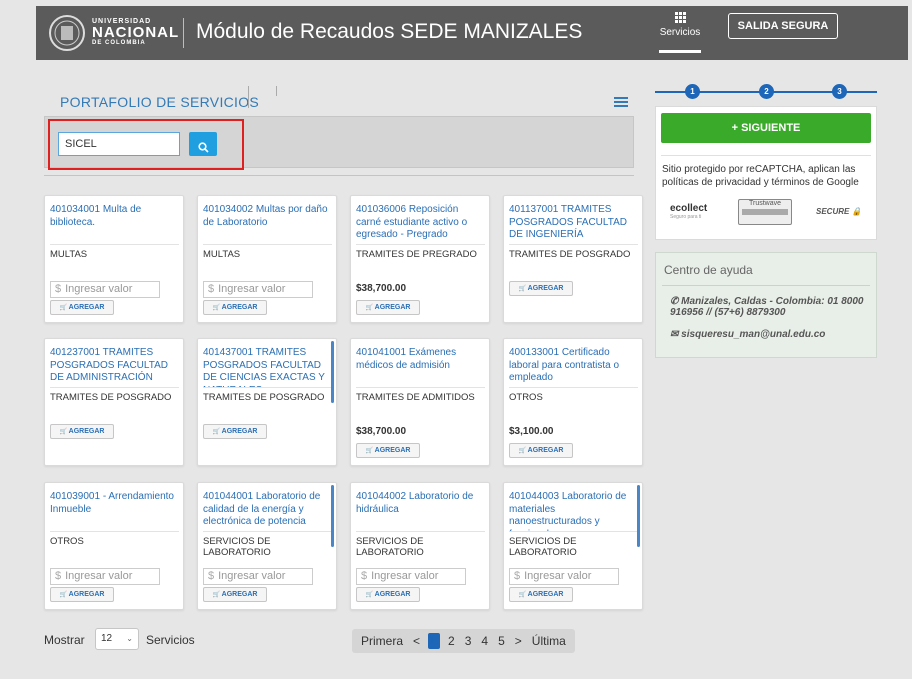  Describe the element at coordinates (266, 224) in the screenshot. I see `service-title-link: 401034002 Multas por daño de Laboratorio` at that location.